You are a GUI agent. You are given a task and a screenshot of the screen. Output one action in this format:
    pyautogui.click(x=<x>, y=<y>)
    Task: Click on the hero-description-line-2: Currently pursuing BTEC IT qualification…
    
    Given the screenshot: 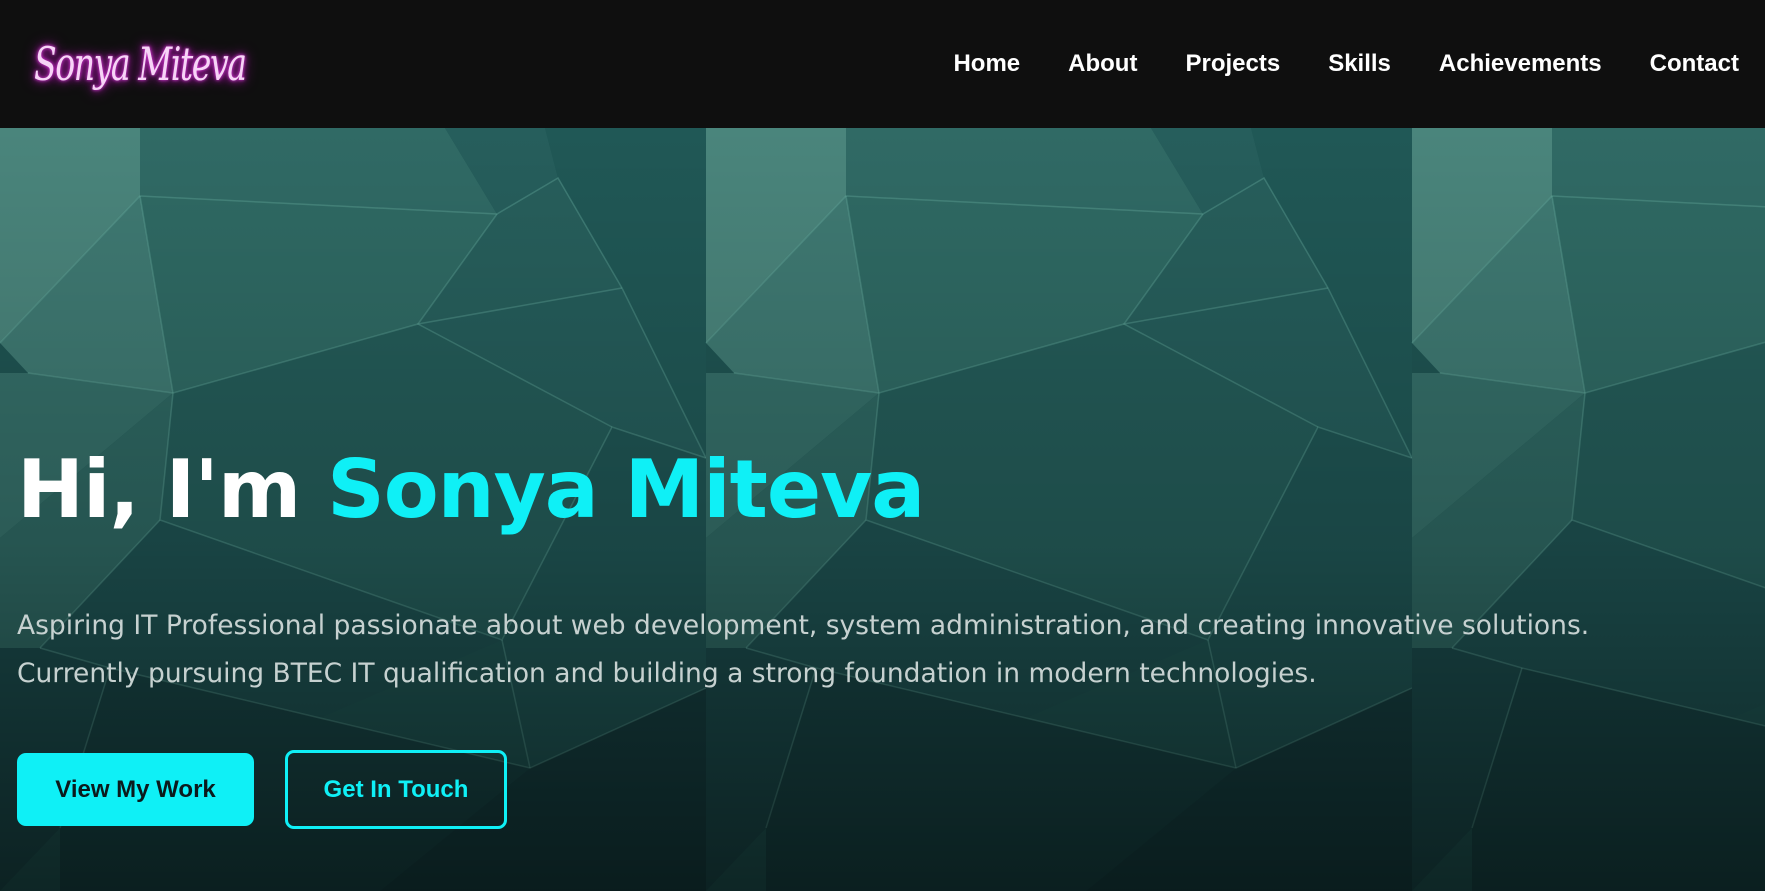 What is the action you would take?
    pyautogui.click(x=667, y=673)
    